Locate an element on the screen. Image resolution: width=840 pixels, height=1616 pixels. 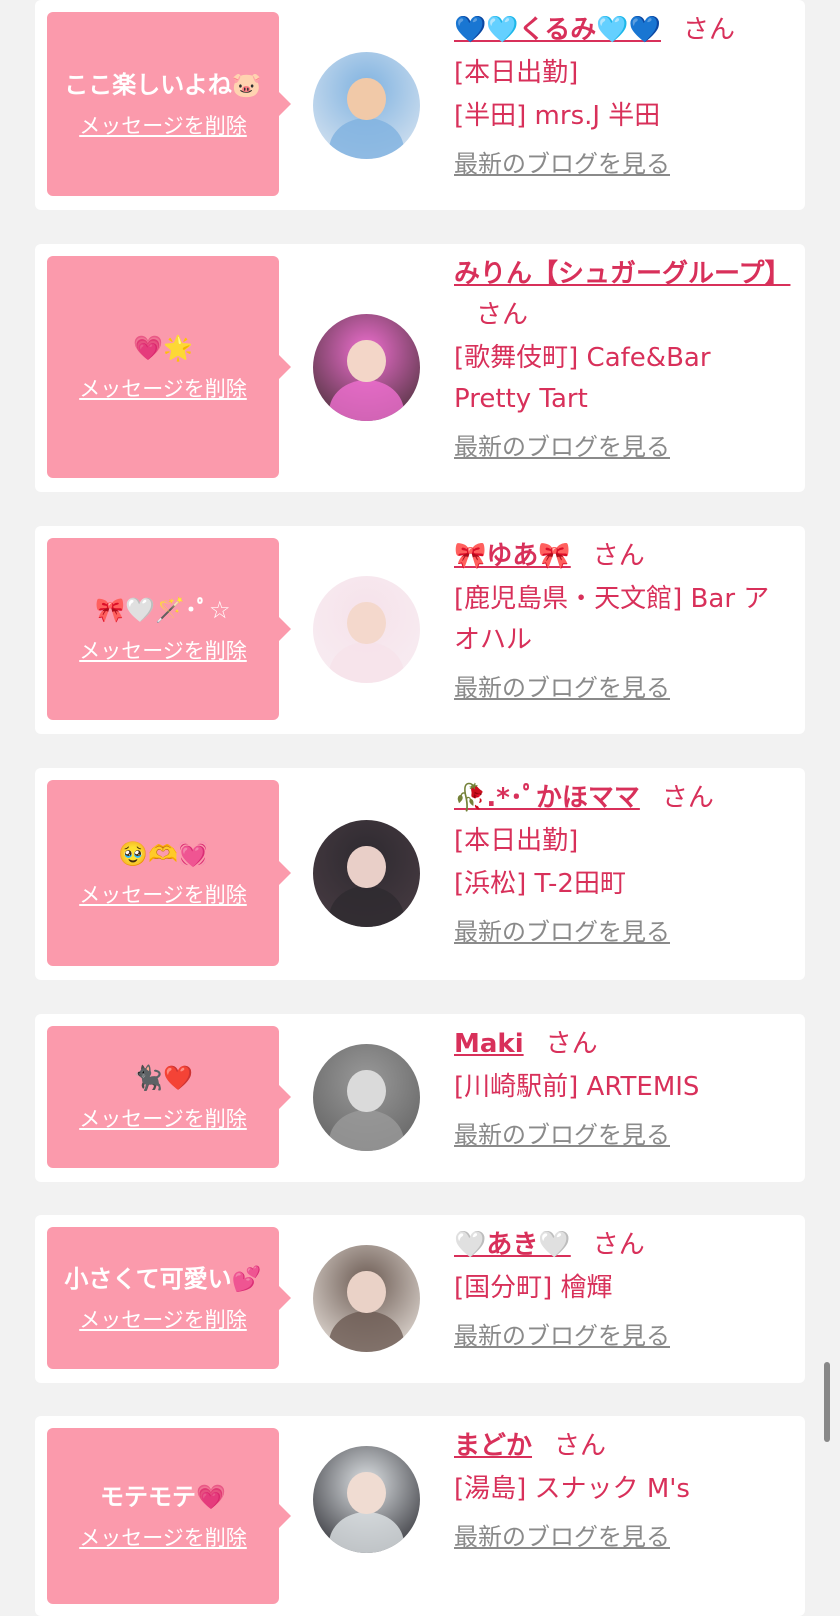
cast-name-link: 🎀ゆあ🎀 is located at coordinates (512, 556).